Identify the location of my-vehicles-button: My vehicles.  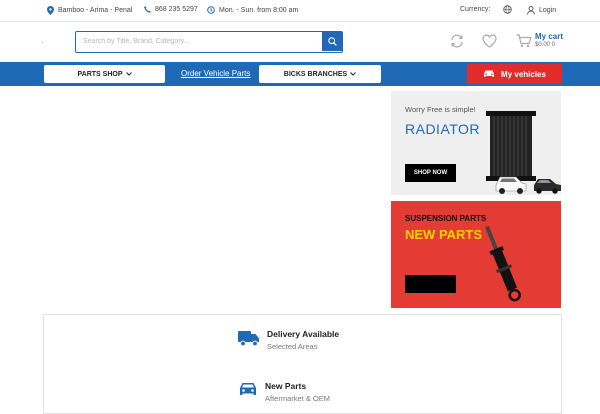
(514, 74).